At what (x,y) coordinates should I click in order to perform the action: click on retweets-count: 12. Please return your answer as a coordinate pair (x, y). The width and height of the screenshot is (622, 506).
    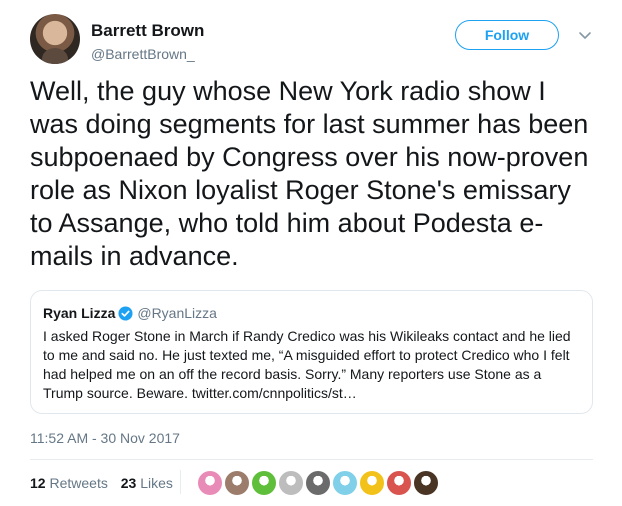
    Looking at the image, I should click on (38, 483).